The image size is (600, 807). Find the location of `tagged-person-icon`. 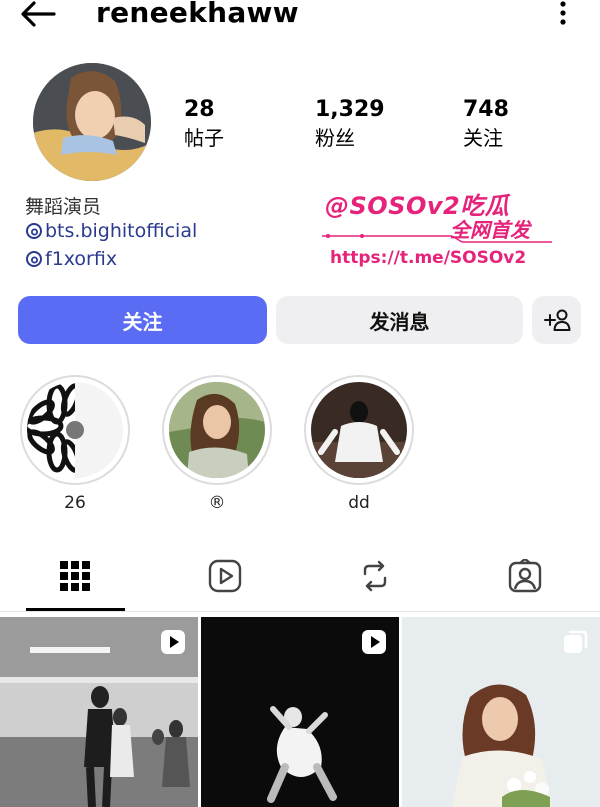

tagged-person-icon is located at coordinates (525, 576).